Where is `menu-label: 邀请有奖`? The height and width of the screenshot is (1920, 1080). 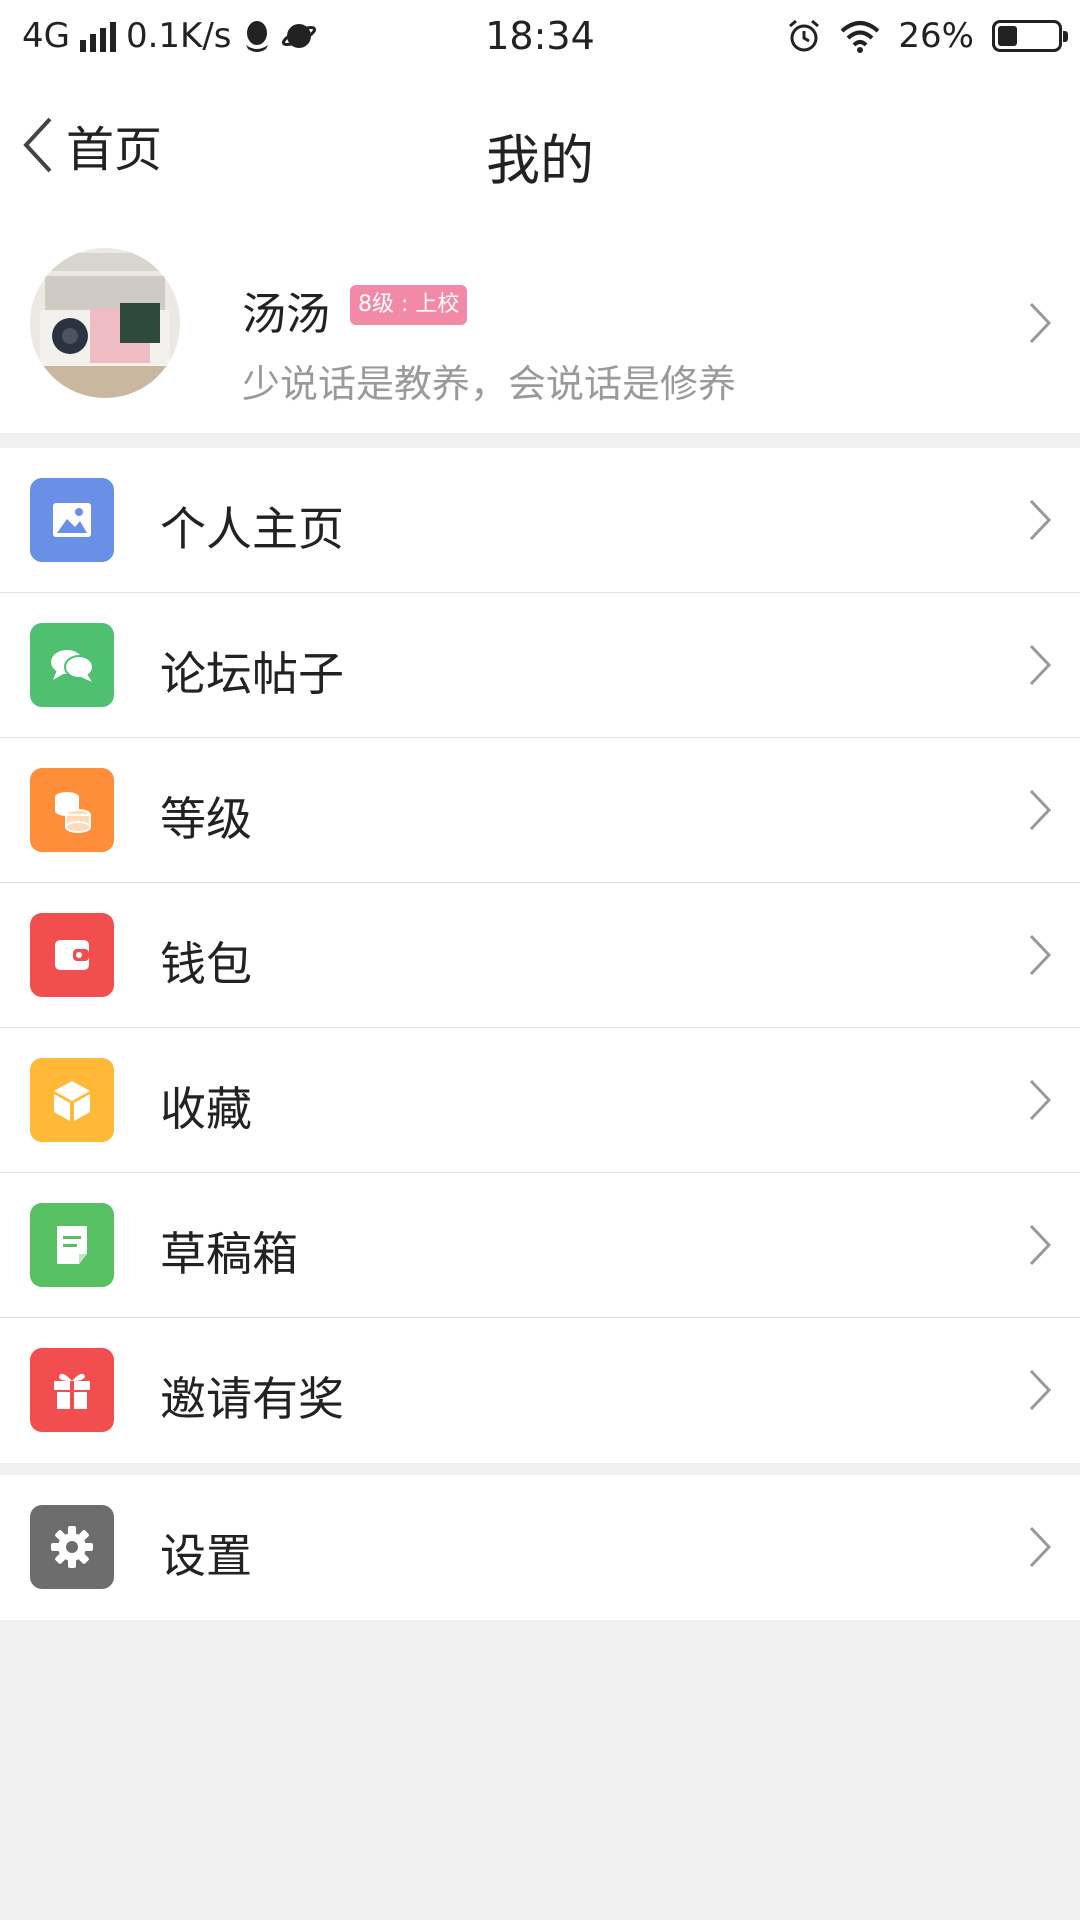 menu-label: 邀请有奖 is located at coordinates (252, 1399).